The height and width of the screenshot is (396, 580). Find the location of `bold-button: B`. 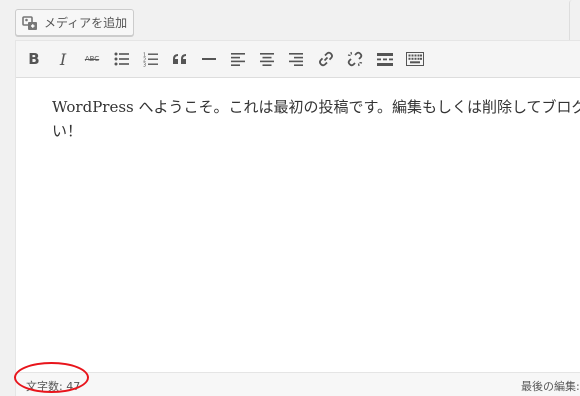

bold-button: B is located at coordinates (34, 59).